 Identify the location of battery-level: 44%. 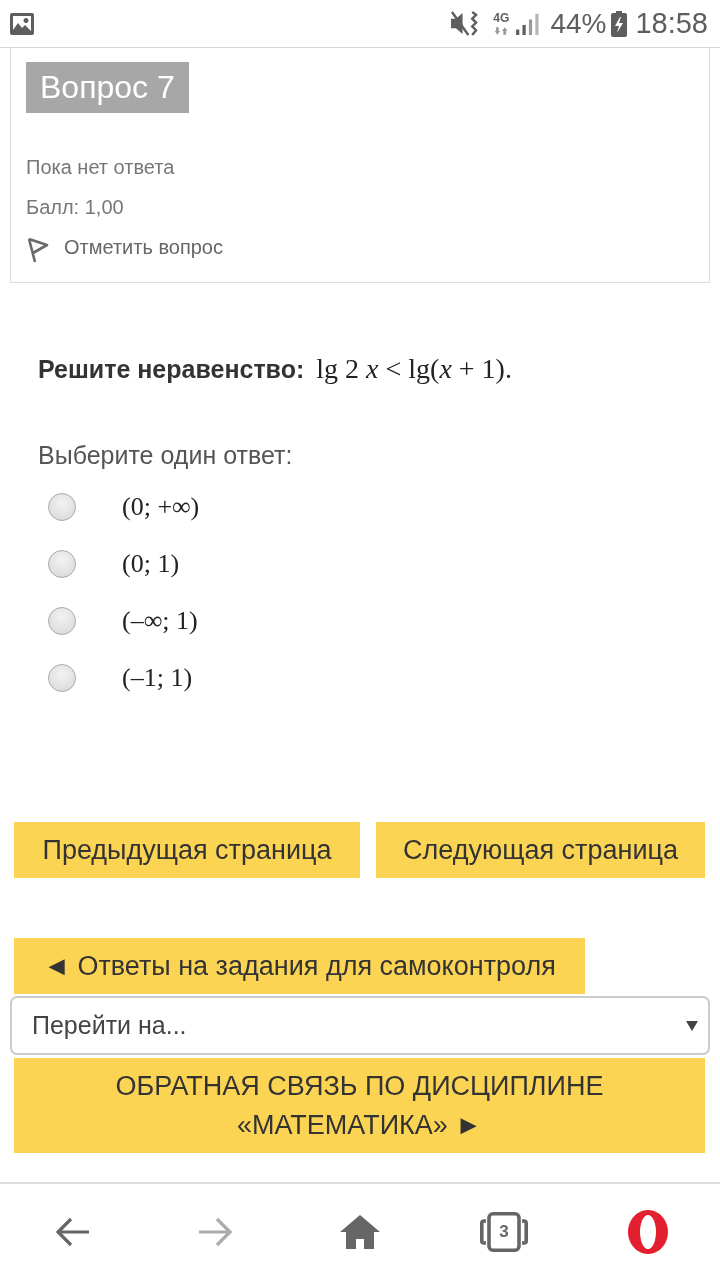
(578, 23).